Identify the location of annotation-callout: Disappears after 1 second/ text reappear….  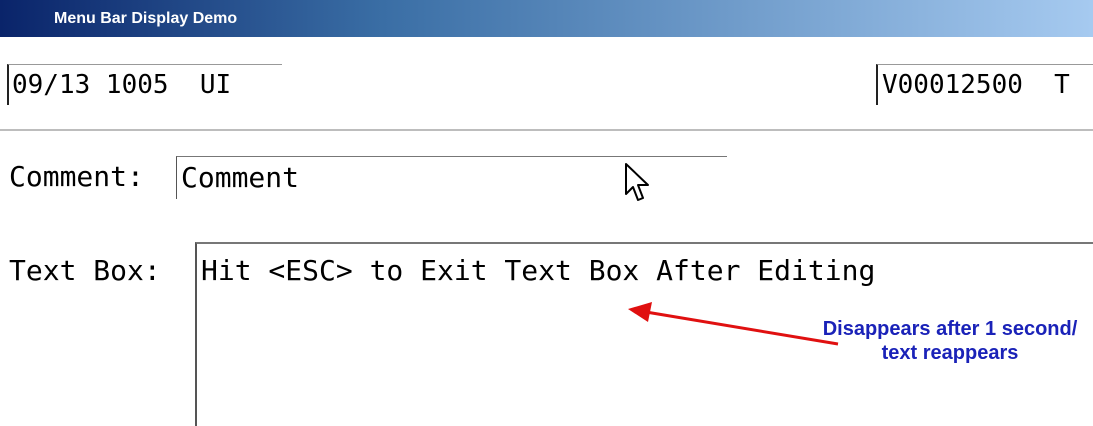
(950, 341).